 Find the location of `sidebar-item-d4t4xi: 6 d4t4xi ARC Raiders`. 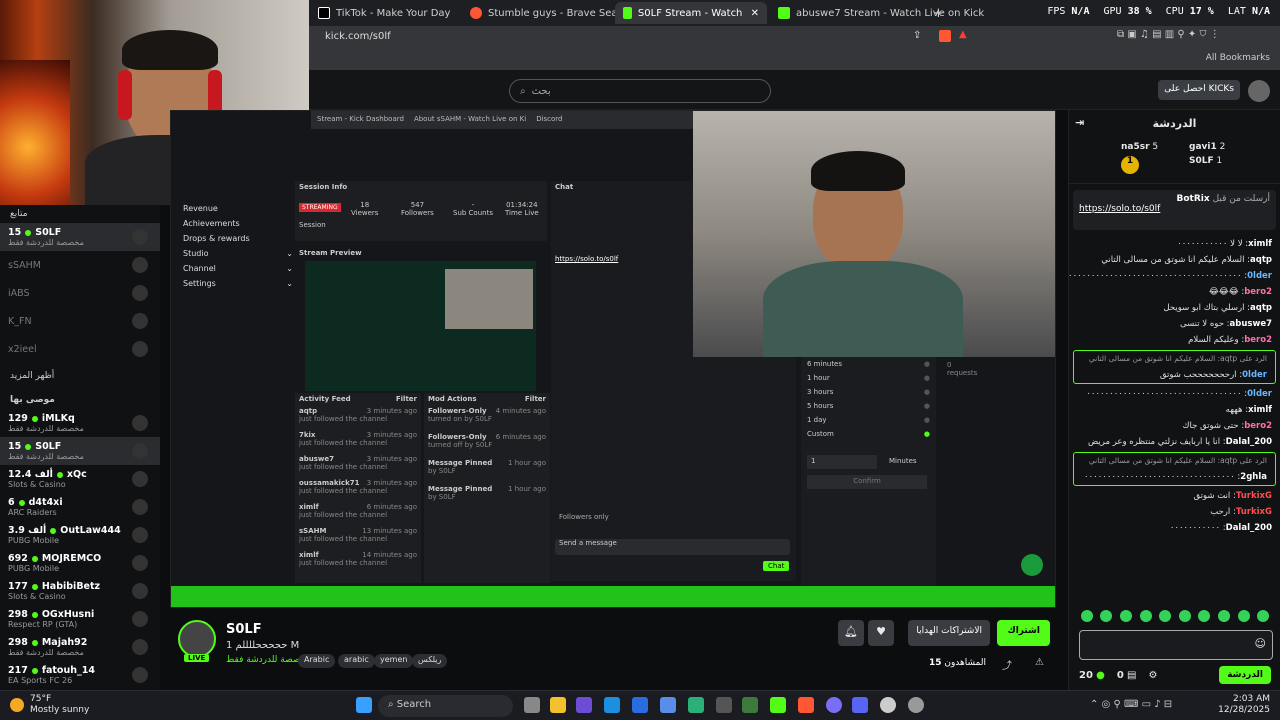

sidebar-item-d4t4xi: 6 d4t4xi ARC Raiders is located at coordinates (80, 507).